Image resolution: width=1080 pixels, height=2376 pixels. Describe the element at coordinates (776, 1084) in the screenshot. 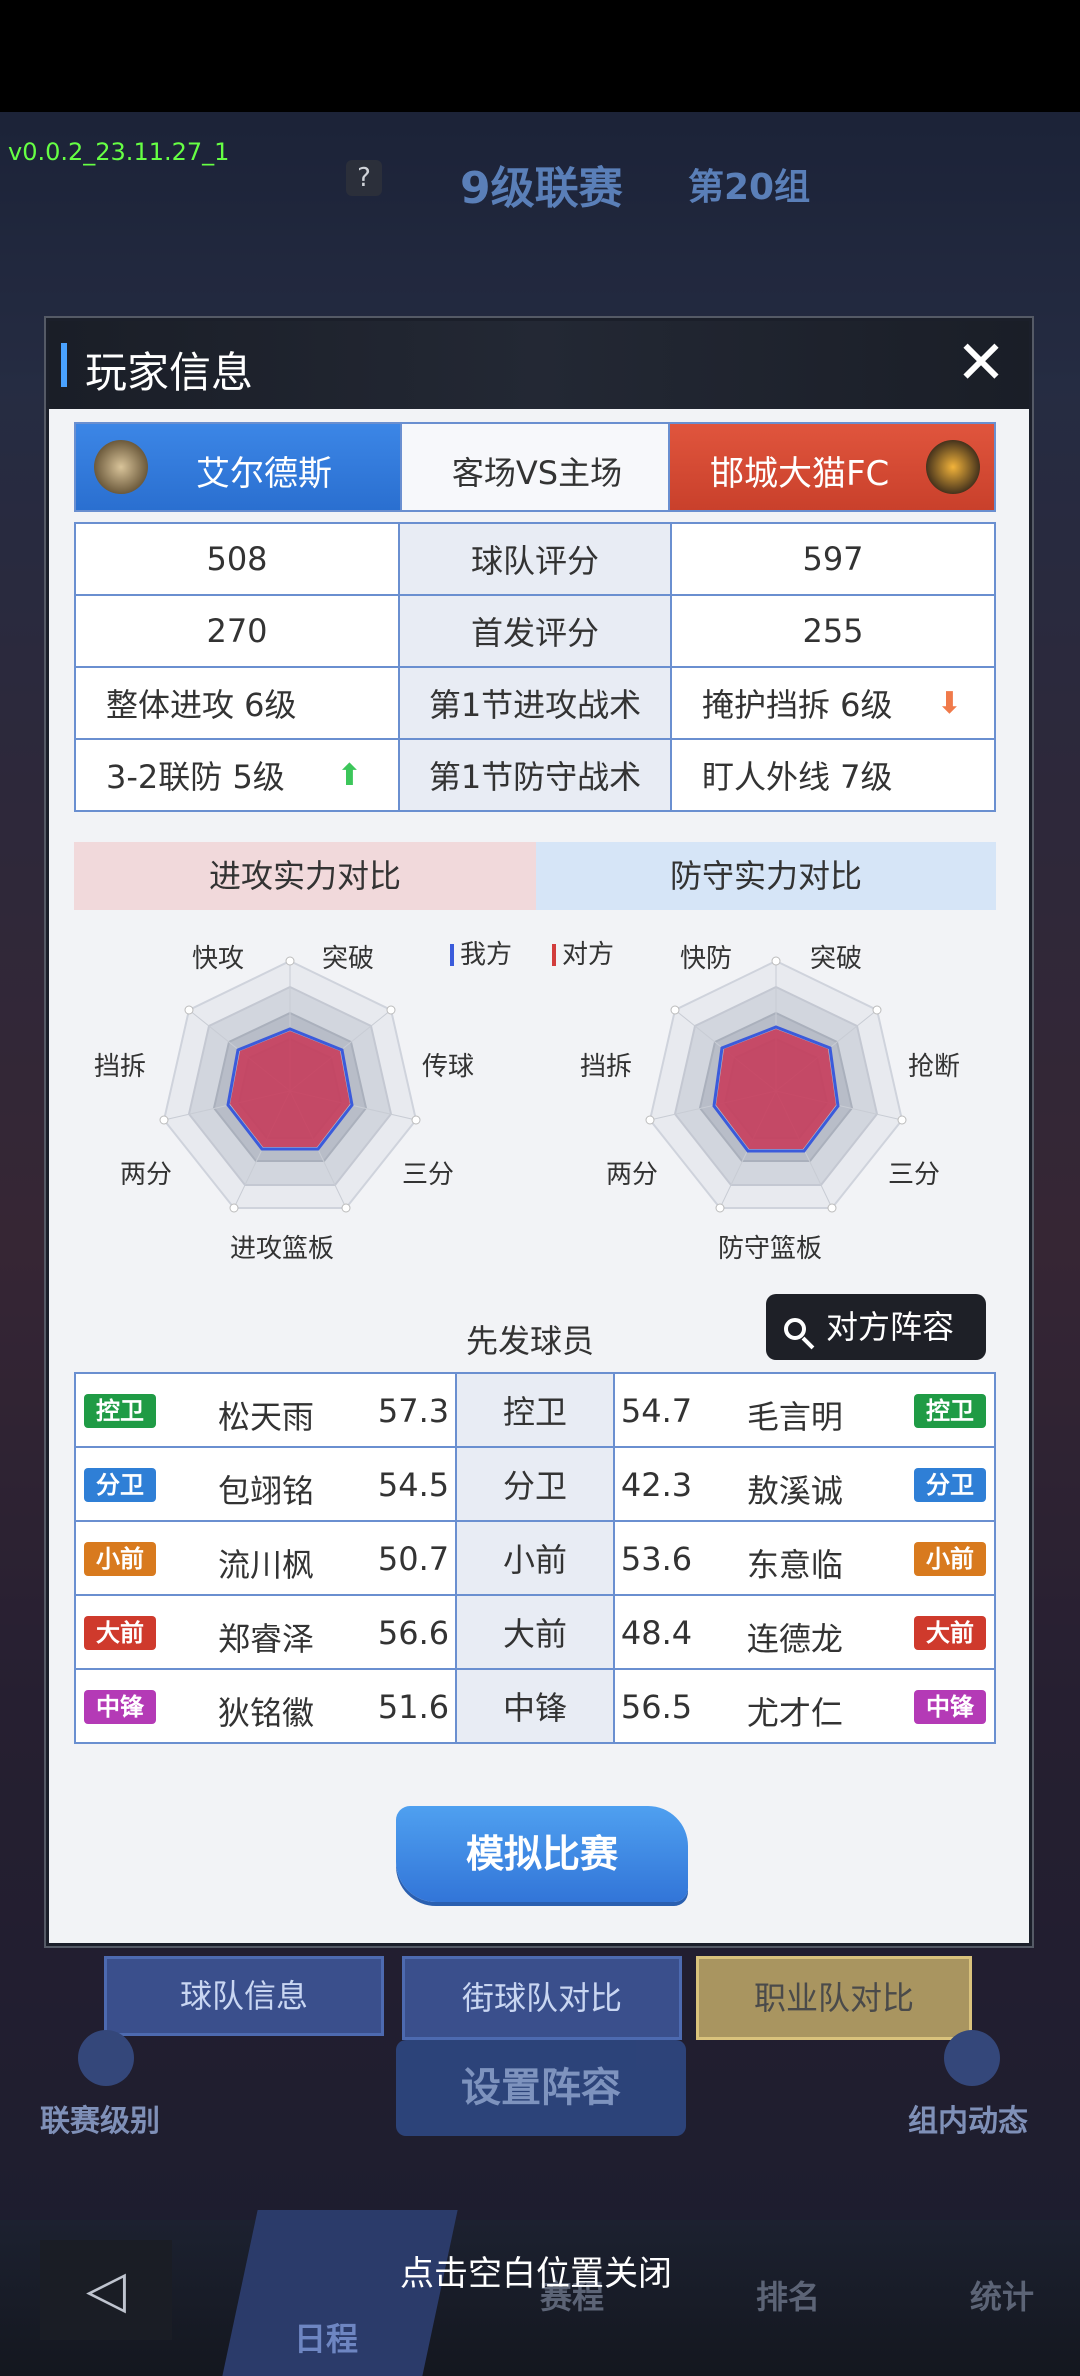

I see `defense-radar` at that location.